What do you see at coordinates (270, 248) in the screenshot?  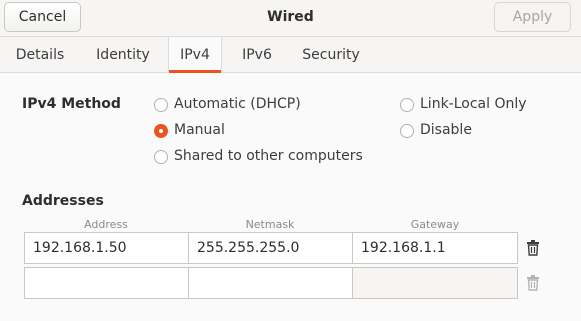 I see `netmask-input: 255.255.255.0` at bounding box center [270, 248].